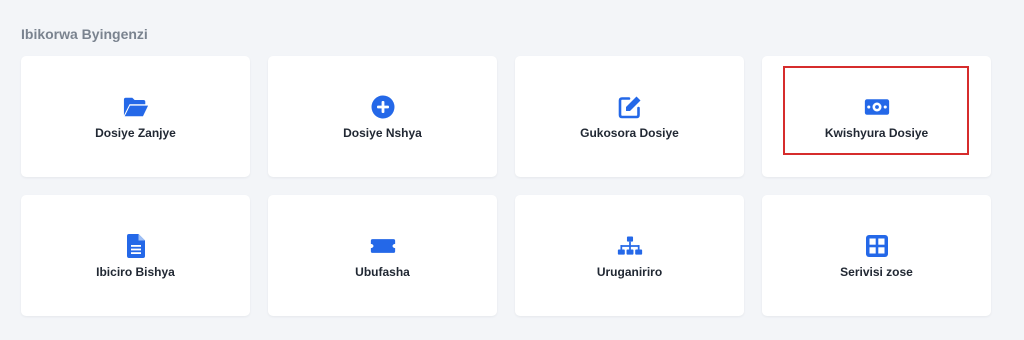 This screenshot has height=340, width=1024. Describe the element at coordinates (136, 246) in the screenshot. I see `document-icon` at that location.